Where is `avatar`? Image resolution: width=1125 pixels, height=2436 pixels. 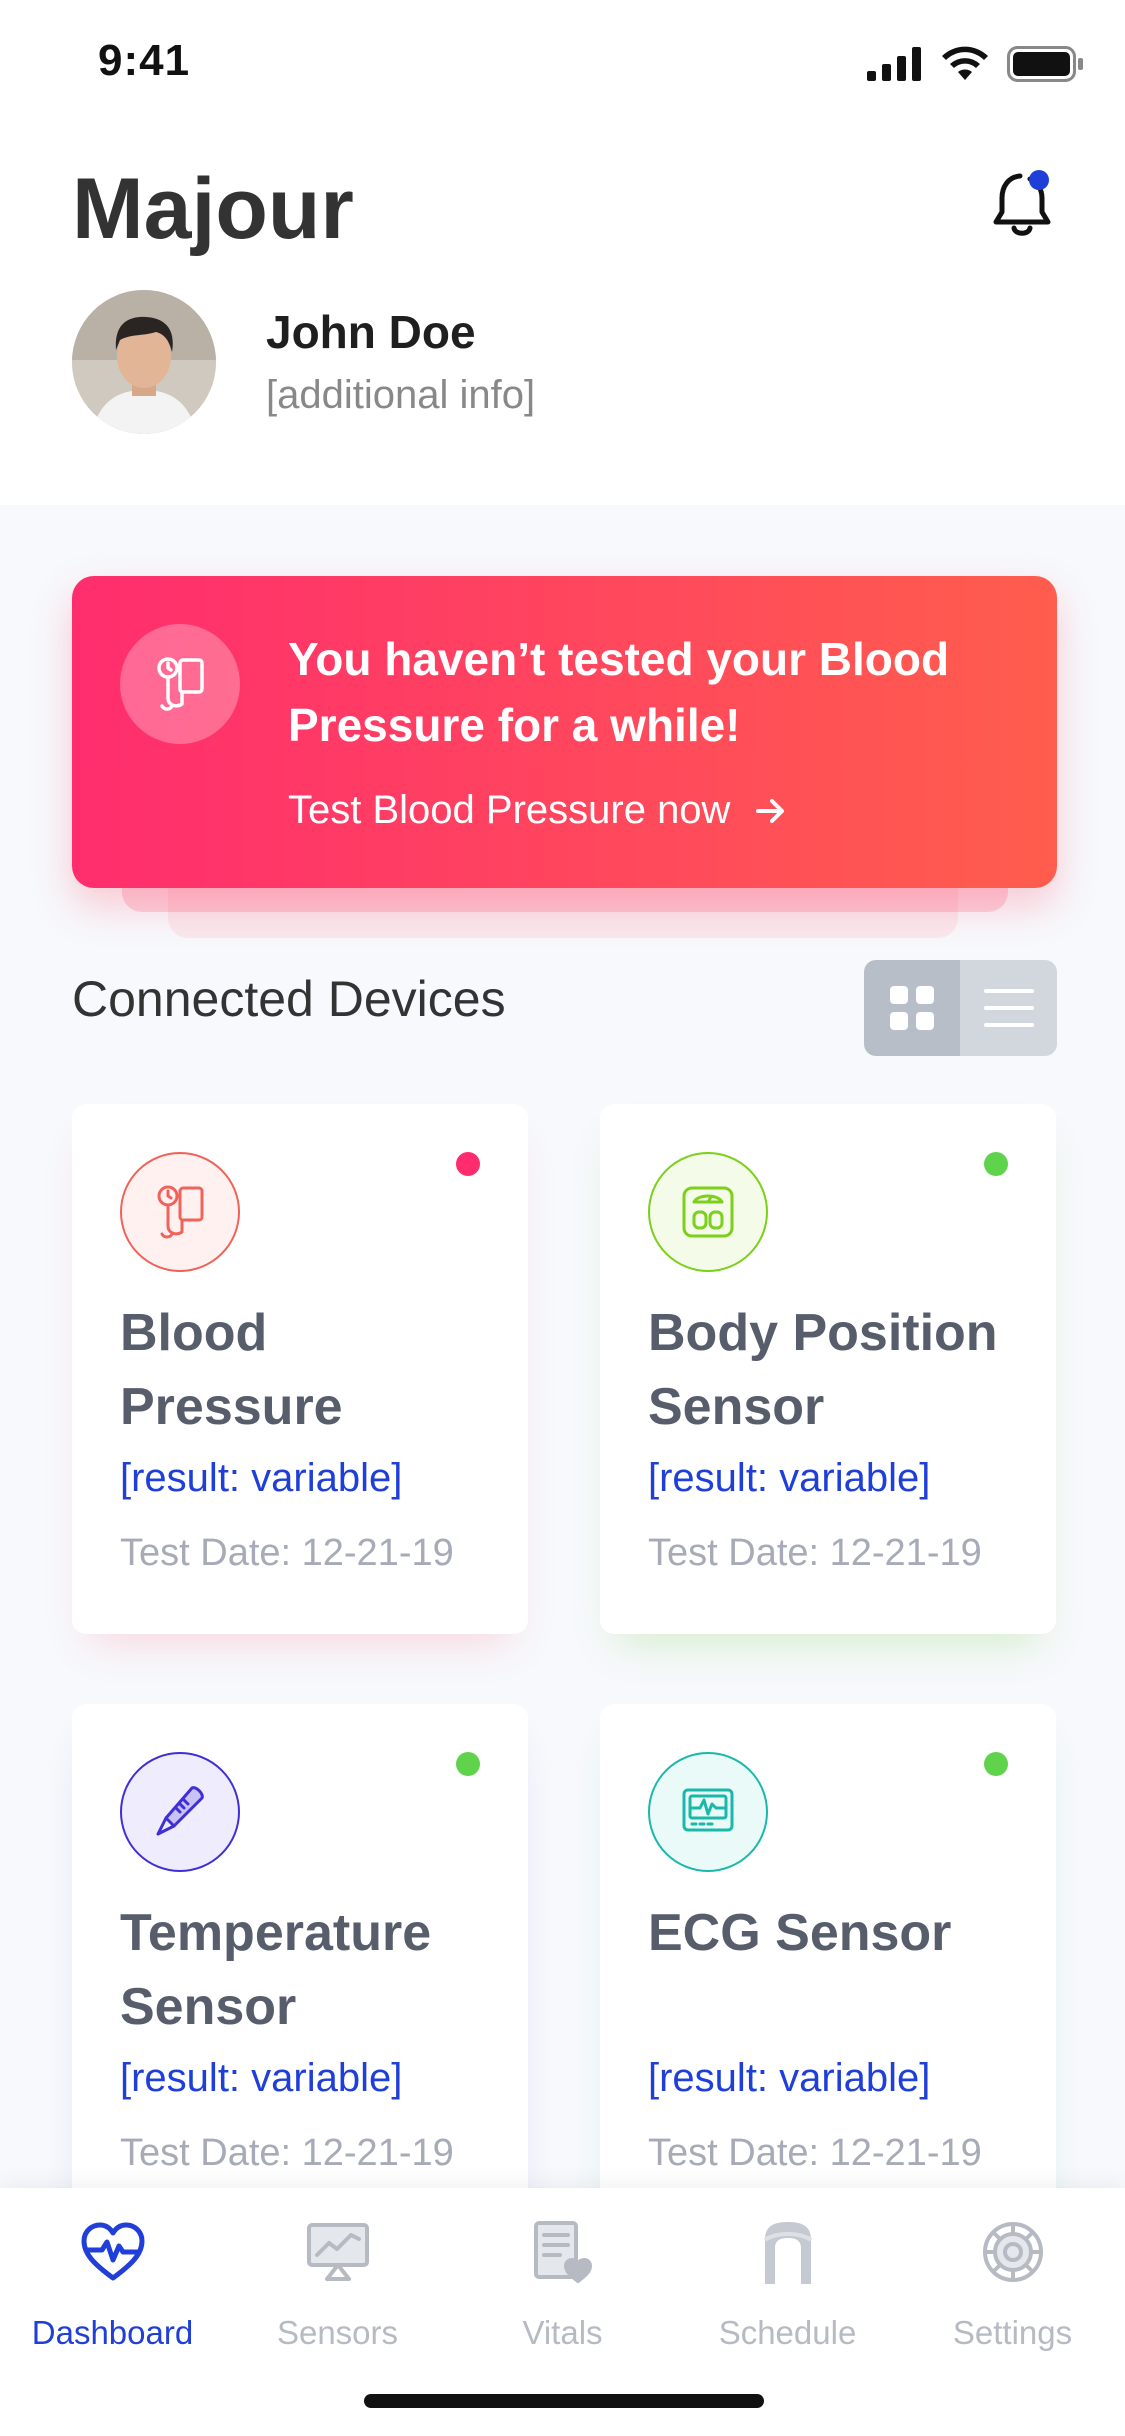 avatar is located at coordinates (144, 362).